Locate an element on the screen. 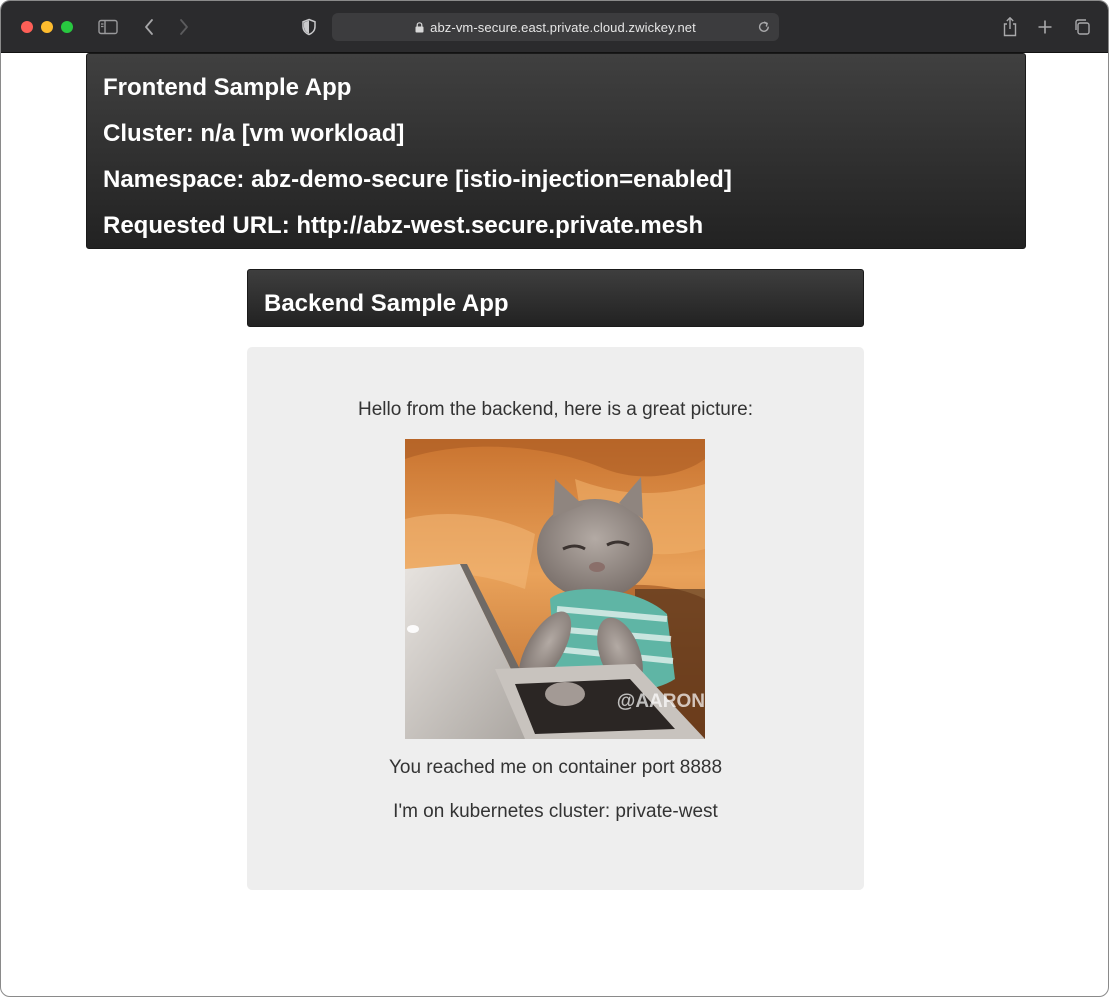  backend-port-text: You reached me on container port 8888 is located at coordinates (555, 767).